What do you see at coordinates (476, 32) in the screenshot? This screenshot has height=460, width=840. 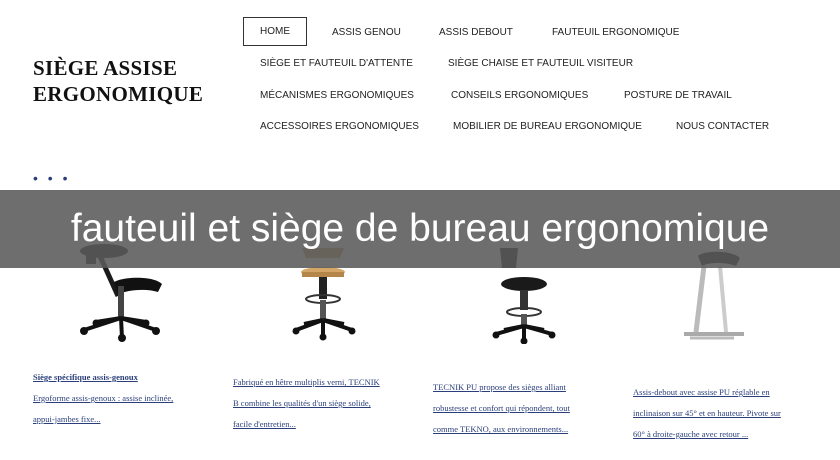 I see `nav-item-assis-debout: ASSIS DEBOUT` at bounding box center [476, 32].